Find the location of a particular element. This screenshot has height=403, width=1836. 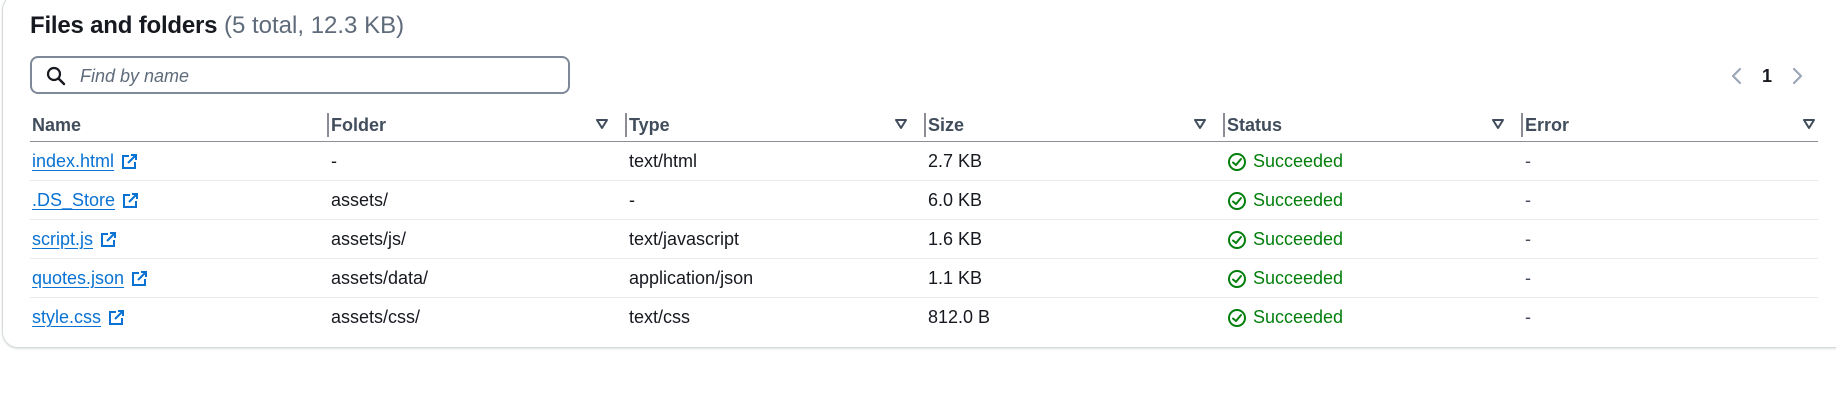

panel-header: Files and folders (5 total, 12.3 KB) is located at coordinates (217, 26).